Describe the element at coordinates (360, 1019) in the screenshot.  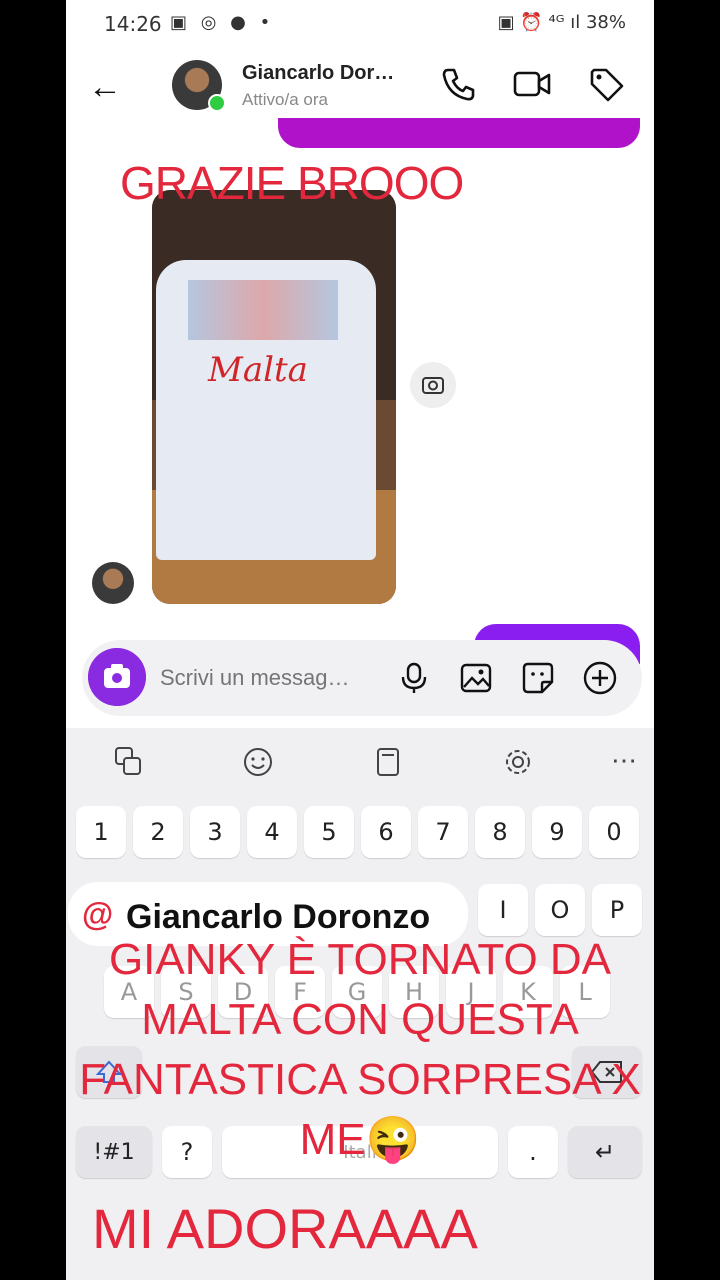
I see `overlay-line-2: MALTA CON QUESTA` at that location.